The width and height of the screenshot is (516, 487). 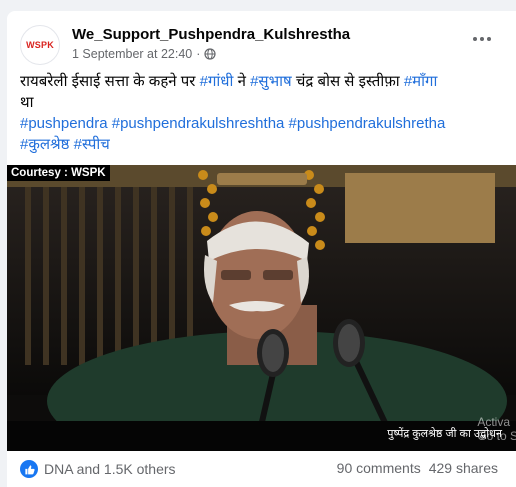 I want to click on reactions-count: DNA and 1.5K others, so click(x=110, y=469).